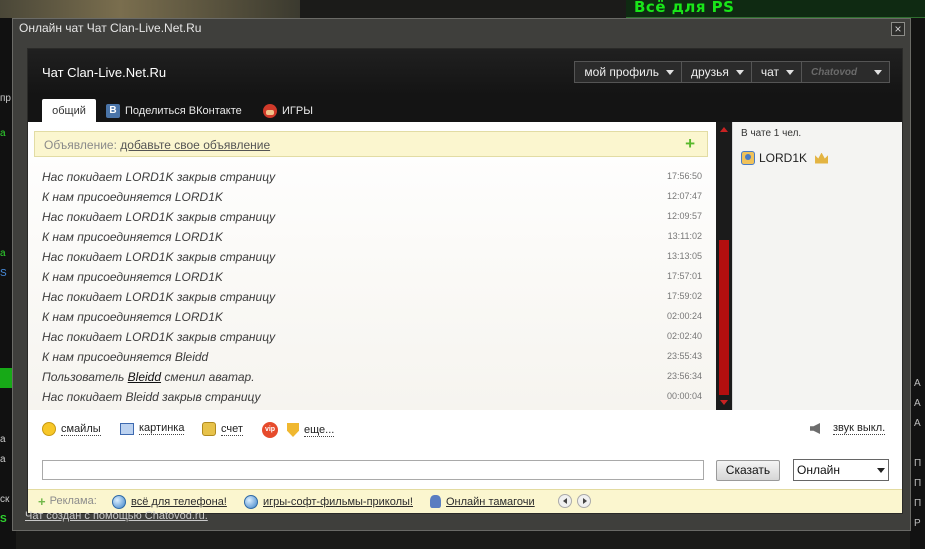  Describe the element at coordinates (195, 145) in the screenshot. I see `add-announcement-link: добавьте свое объявление` at that location.